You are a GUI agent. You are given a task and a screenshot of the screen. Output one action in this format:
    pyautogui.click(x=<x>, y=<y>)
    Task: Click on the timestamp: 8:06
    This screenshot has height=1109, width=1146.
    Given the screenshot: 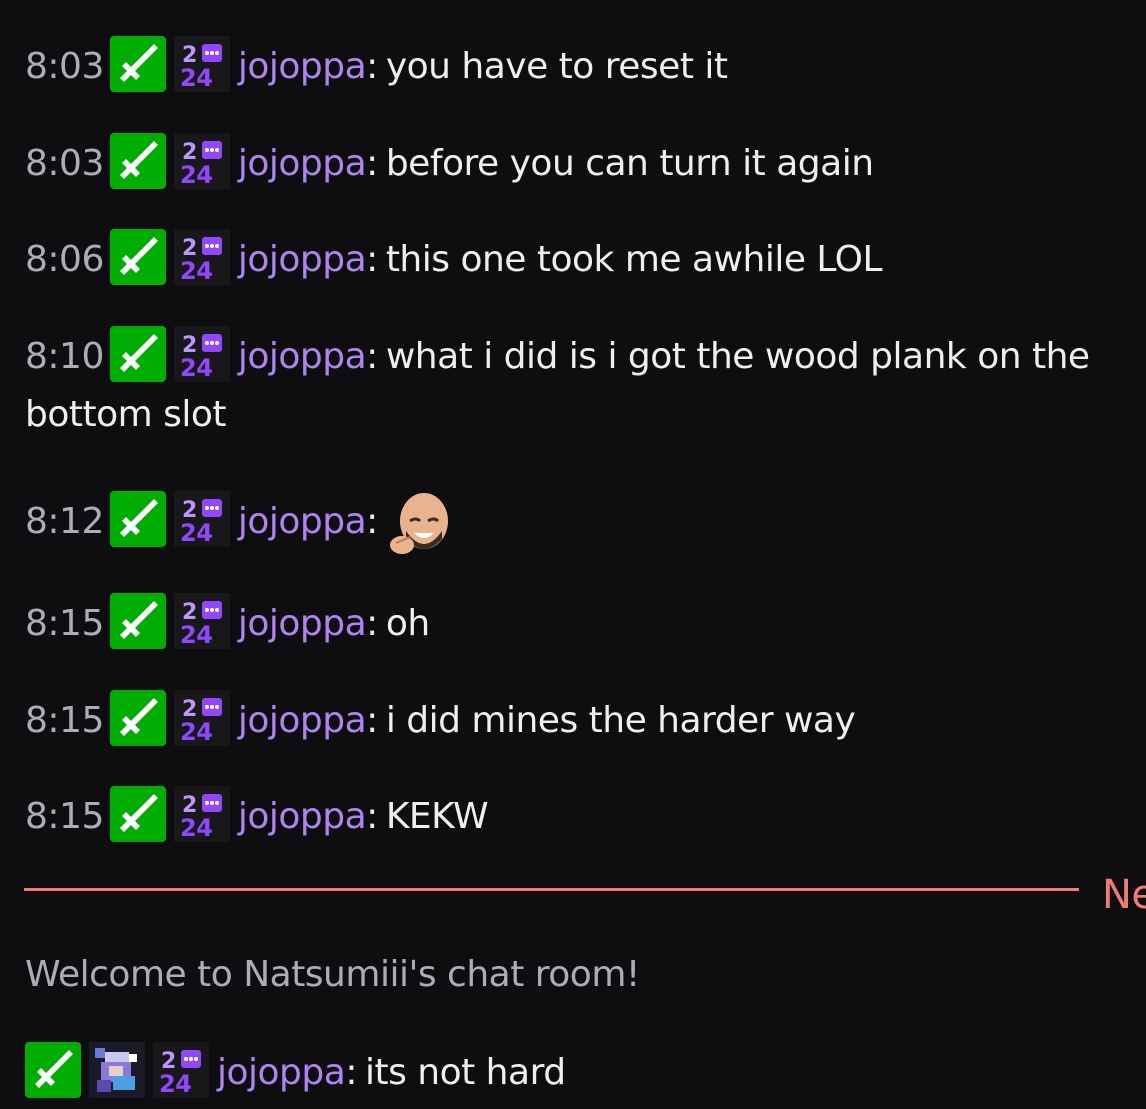 What is the action you would take?
    pyautogui.click(x=64, y=259)
    